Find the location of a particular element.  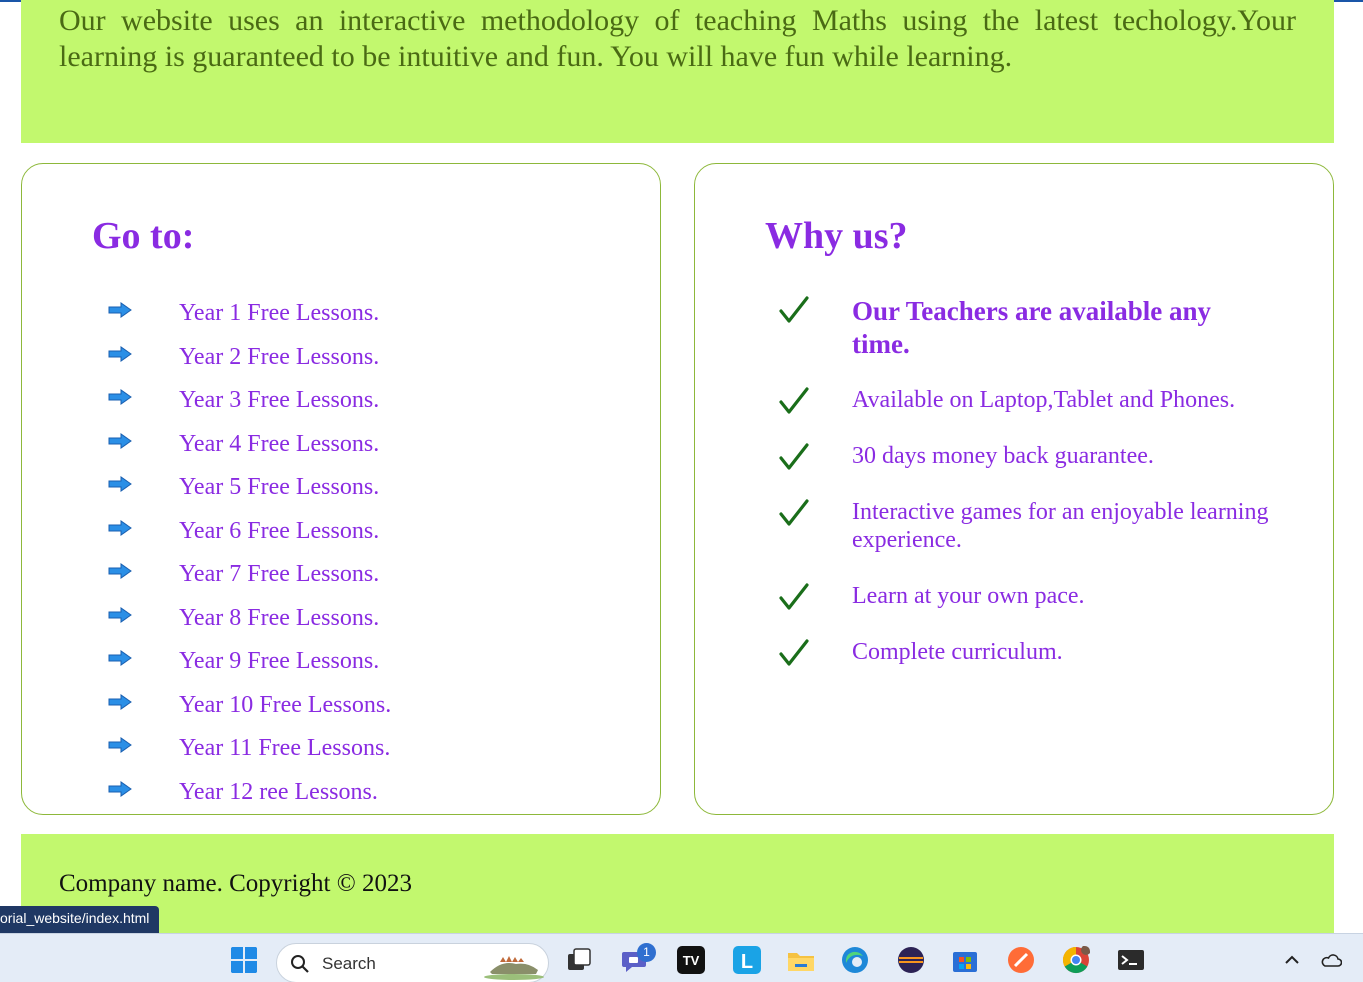

why-us-title: Why us? is located at coordinates (836, 236).